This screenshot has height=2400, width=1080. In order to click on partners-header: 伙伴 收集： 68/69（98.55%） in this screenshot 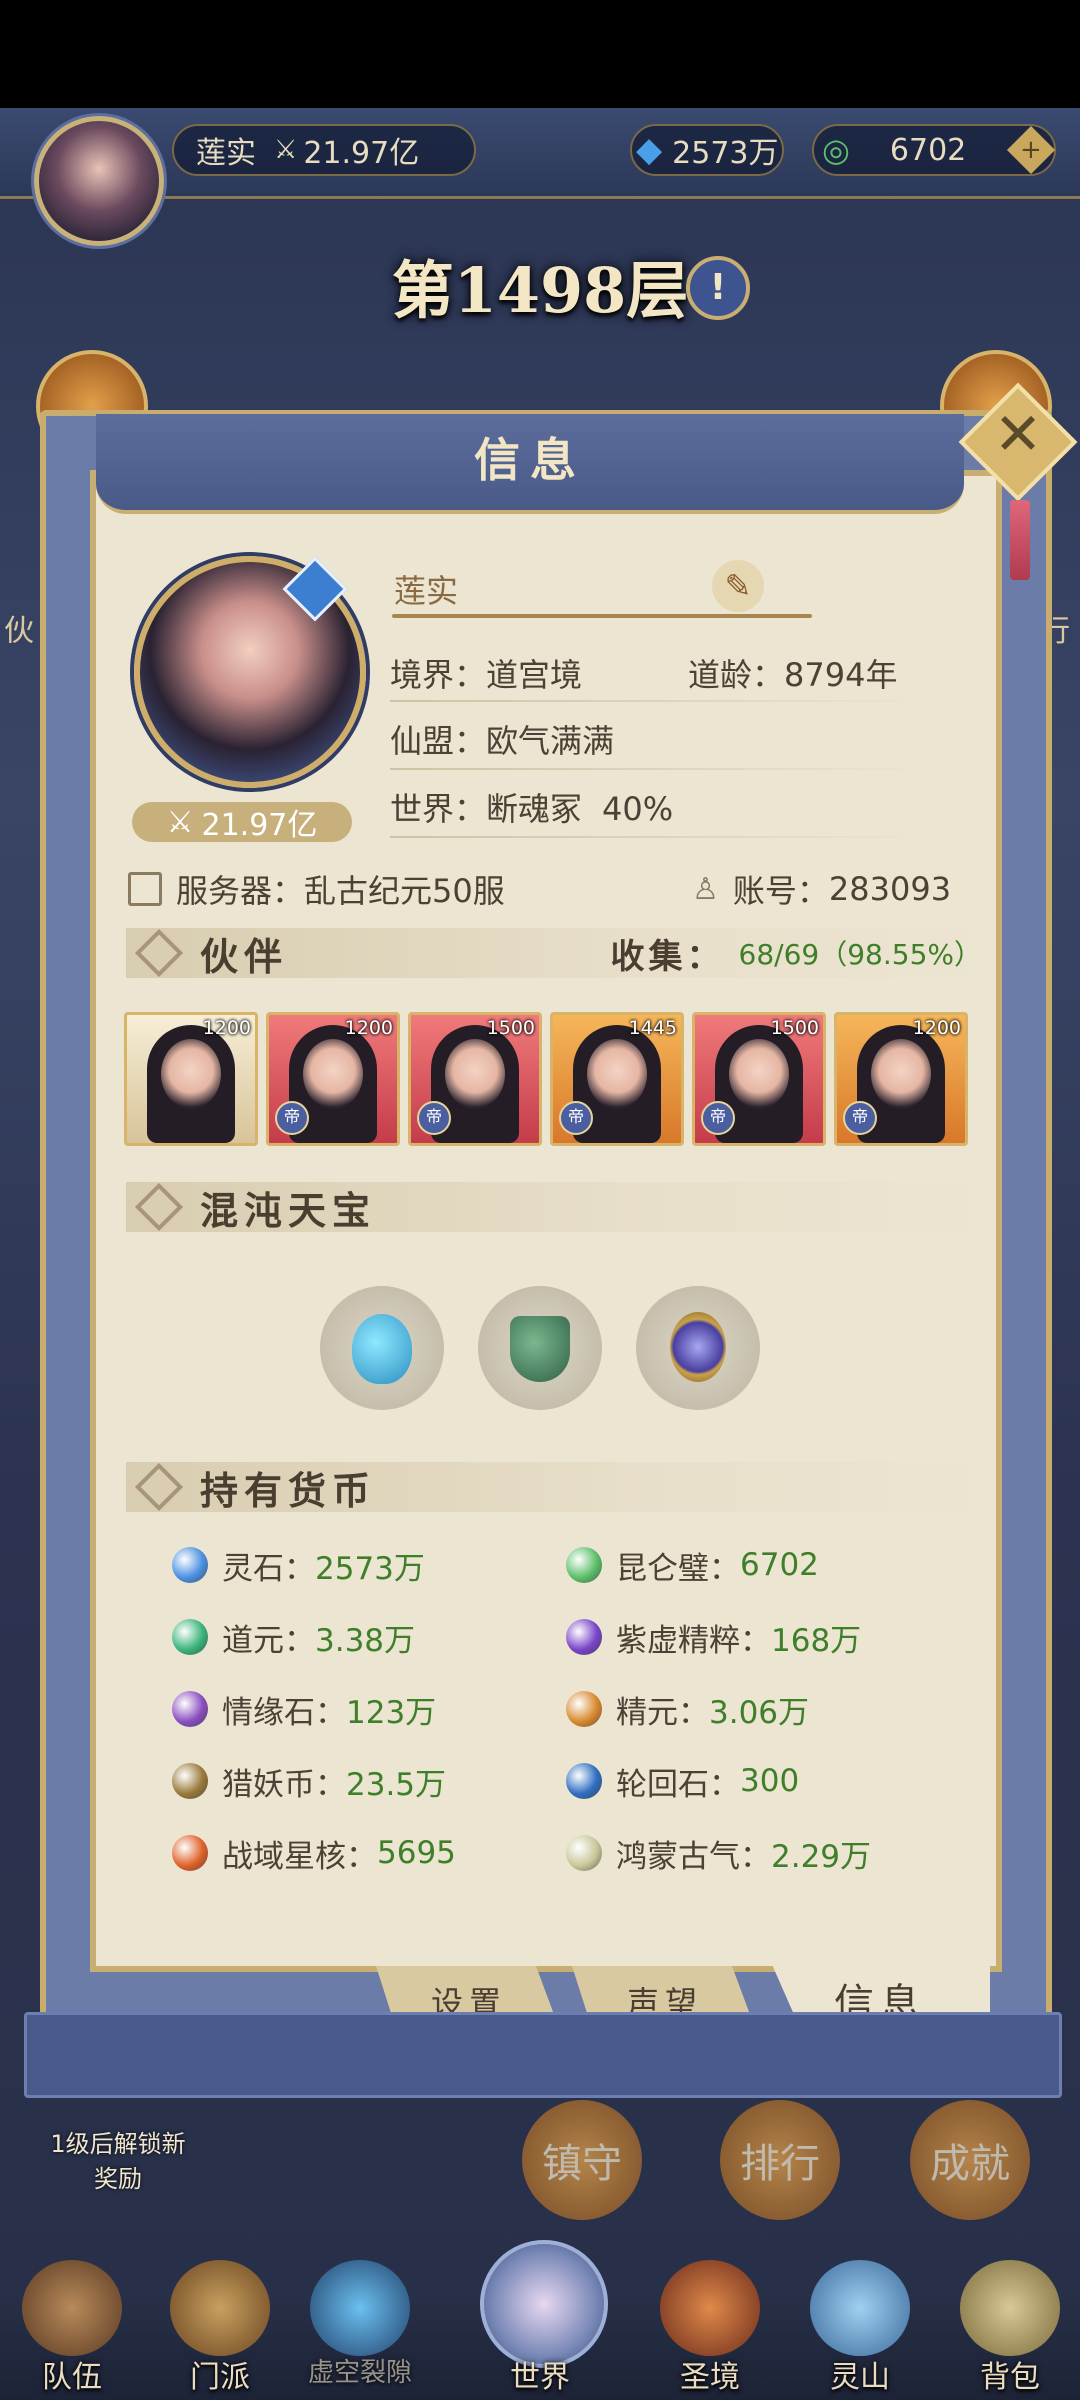, I will do `click(556, 953)`.